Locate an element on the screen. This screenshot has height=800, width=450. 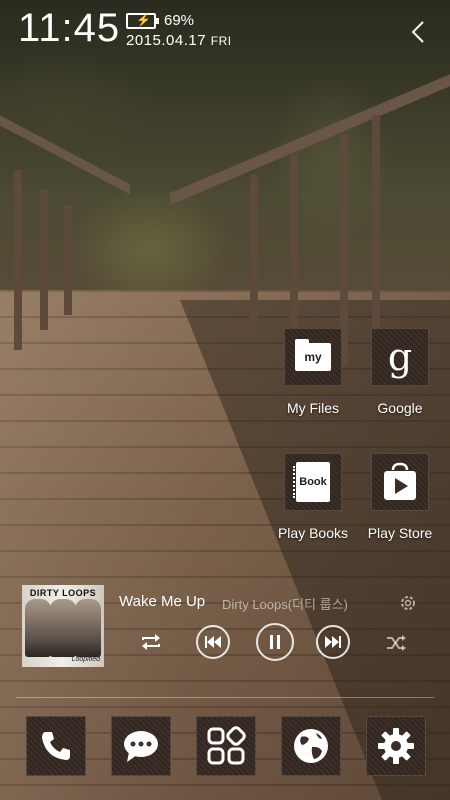
apps-icon is located at coordinates (226, 745).